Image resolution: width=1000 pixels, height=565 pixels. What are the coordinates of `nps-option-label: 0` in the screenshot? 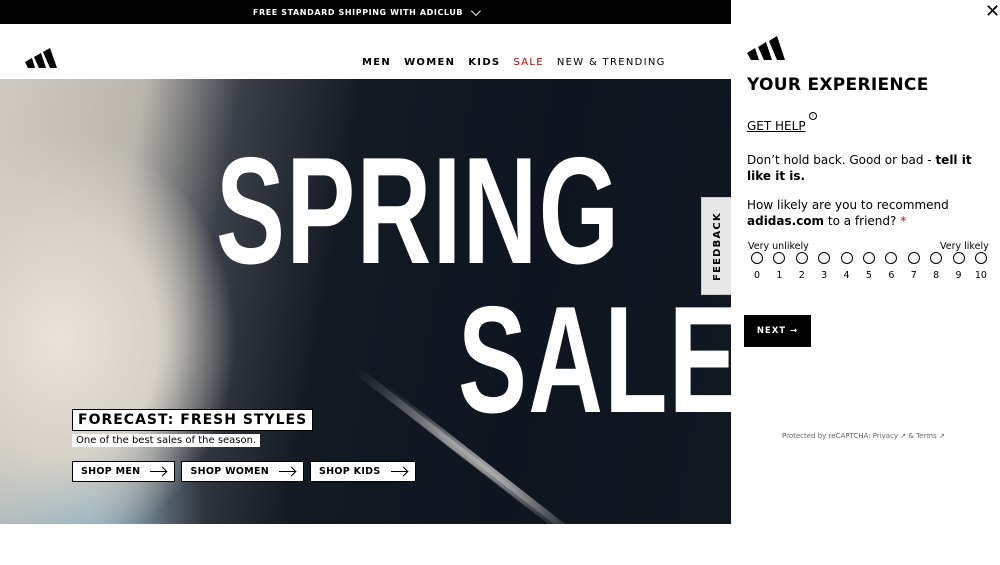 It's located at (757, 275).